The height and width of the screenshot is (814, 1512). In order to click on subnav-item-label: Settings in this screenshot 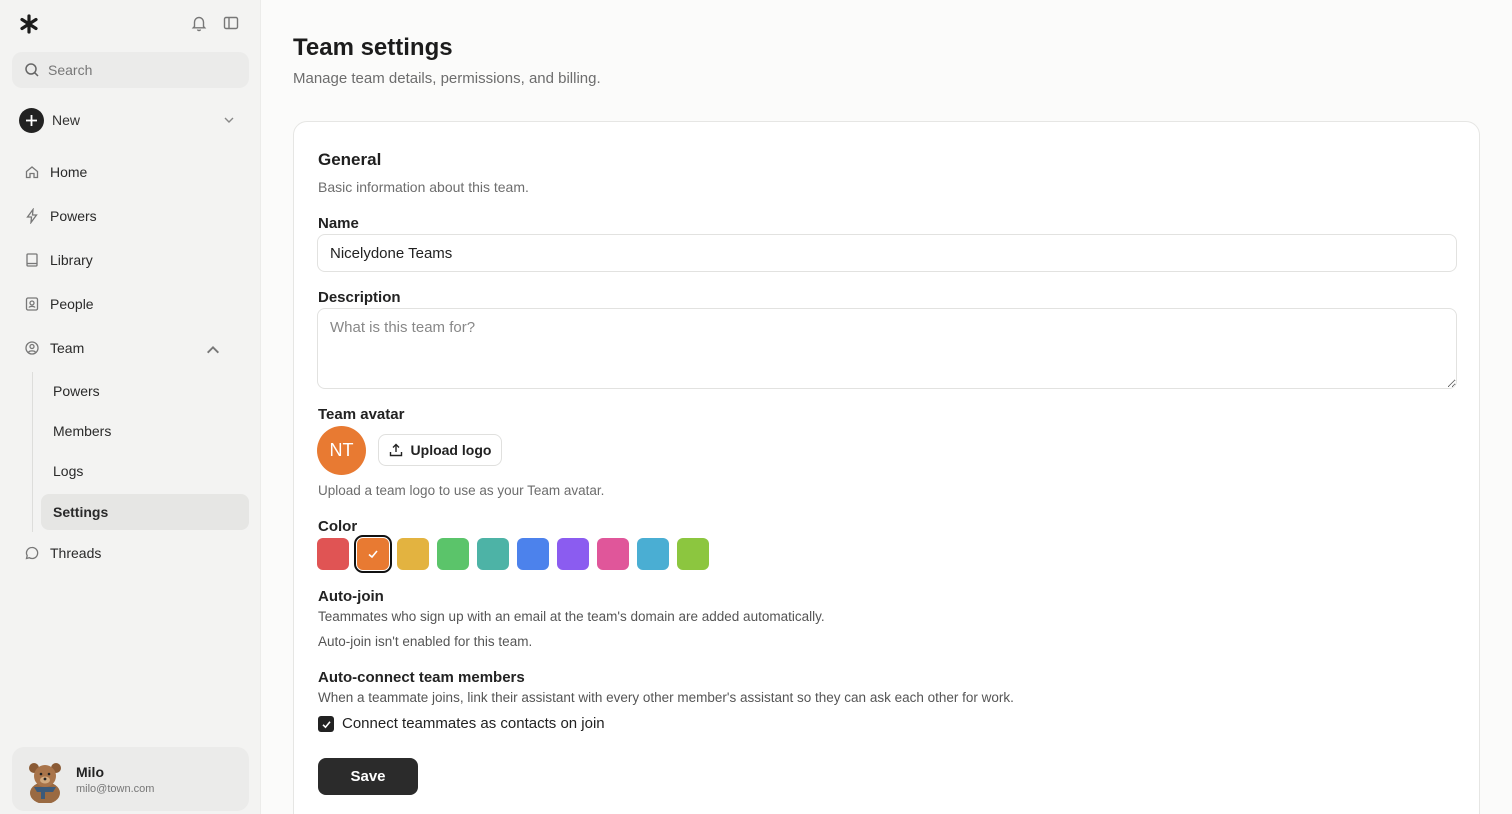, I will do `click(81, 512)`.